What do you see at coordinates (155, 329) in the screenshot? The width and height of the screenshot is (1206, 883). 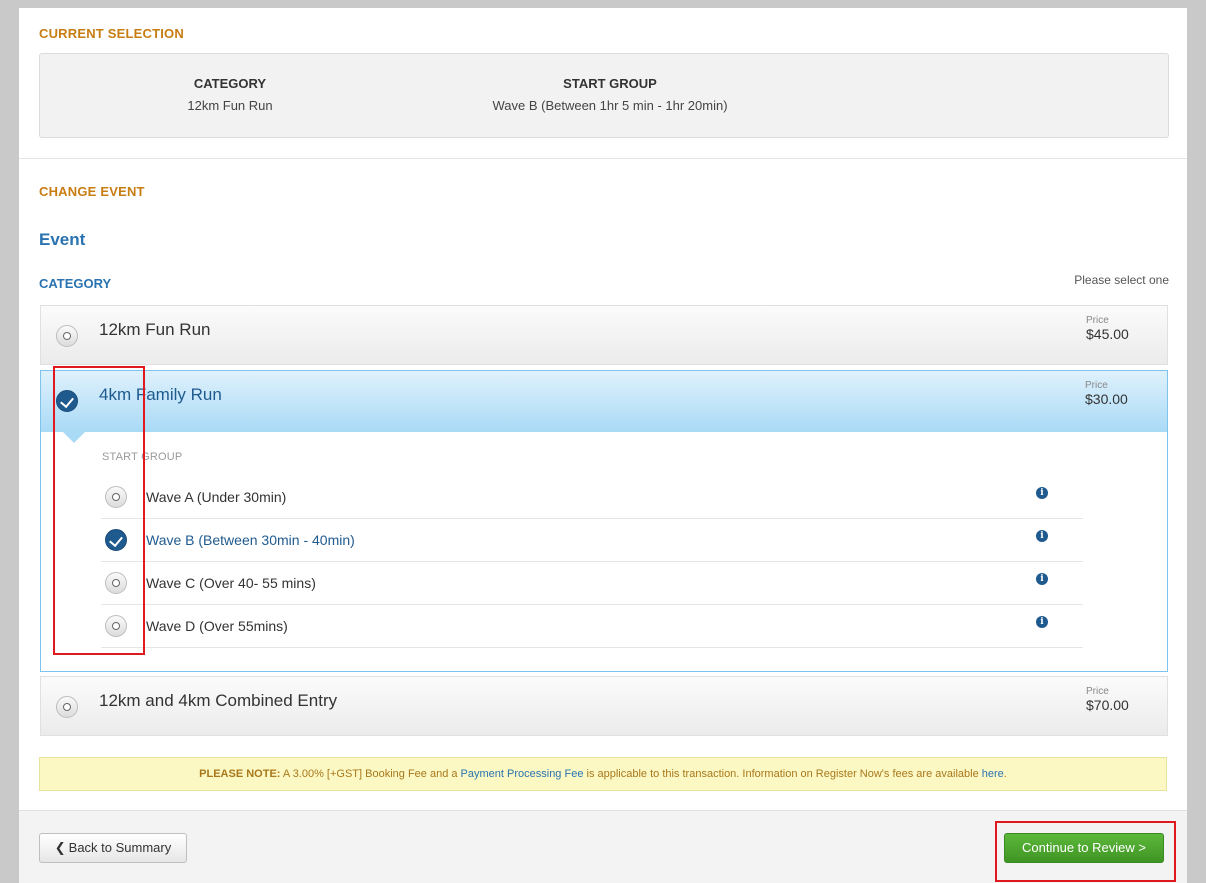 I see `category-name: 12km Fun Run` at bounding box center [155, 329].